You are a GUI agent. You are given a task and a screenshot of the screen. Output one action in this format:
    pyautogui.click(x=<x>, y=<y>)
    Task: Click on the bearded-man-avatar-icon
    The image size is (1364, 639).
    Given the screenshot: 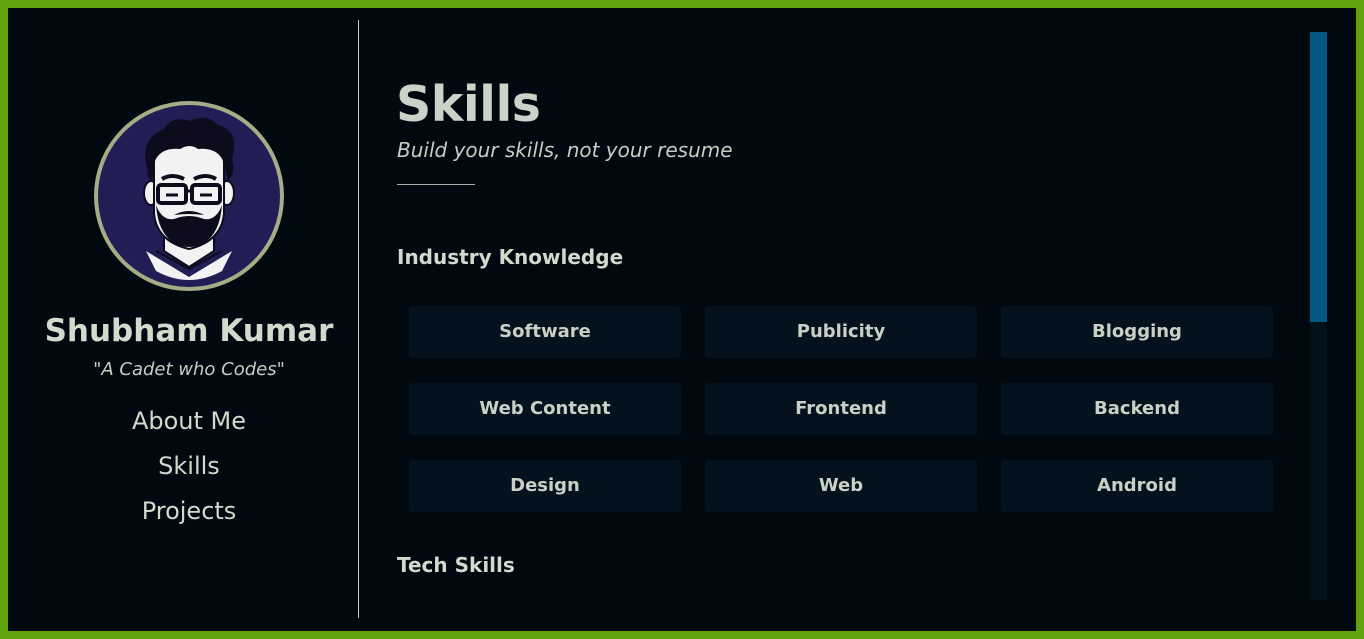 What is the action you would take?
    pyautogui.click(x=189, y=196)
    